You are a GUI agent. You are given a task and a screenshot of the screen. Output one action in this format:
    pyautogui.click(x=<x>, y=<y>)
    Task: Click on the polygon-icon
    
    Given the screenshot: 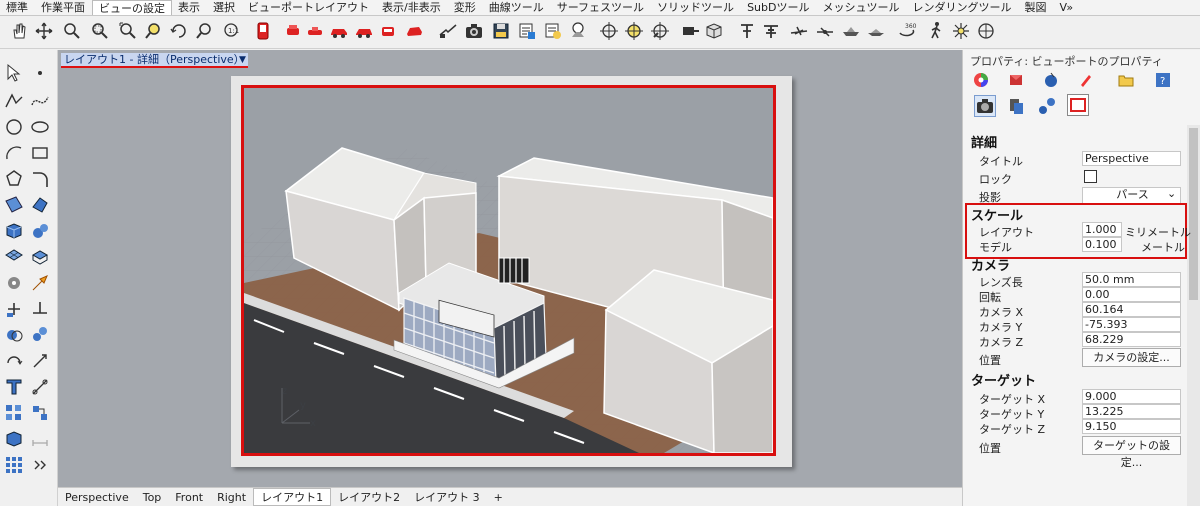 What is the action you would take?
    pyautogui.click(x=14, y=179)
    